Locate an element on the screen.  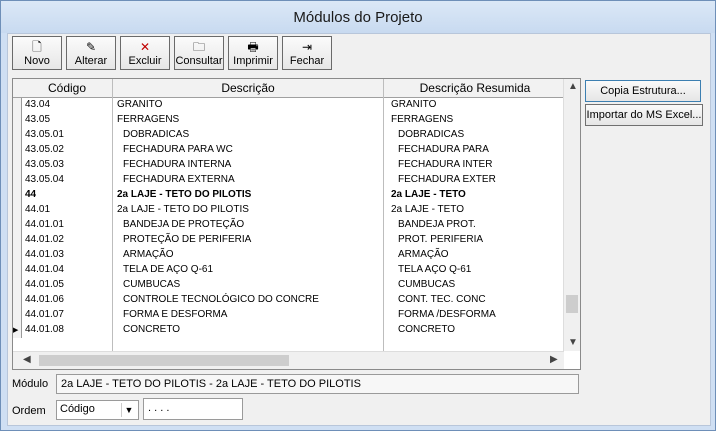
cell-codigo: 43.05 is located at coordinates (38, 119).